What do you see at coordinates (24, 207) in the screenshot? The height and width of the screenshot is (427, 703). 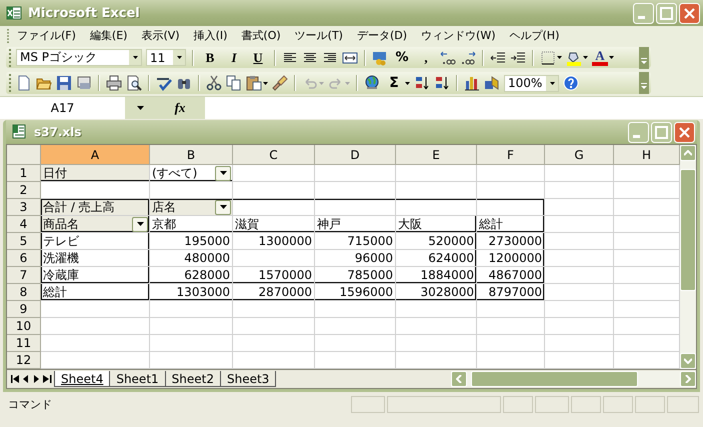 I see `row-header: 3` at bounding box center [24, 207].